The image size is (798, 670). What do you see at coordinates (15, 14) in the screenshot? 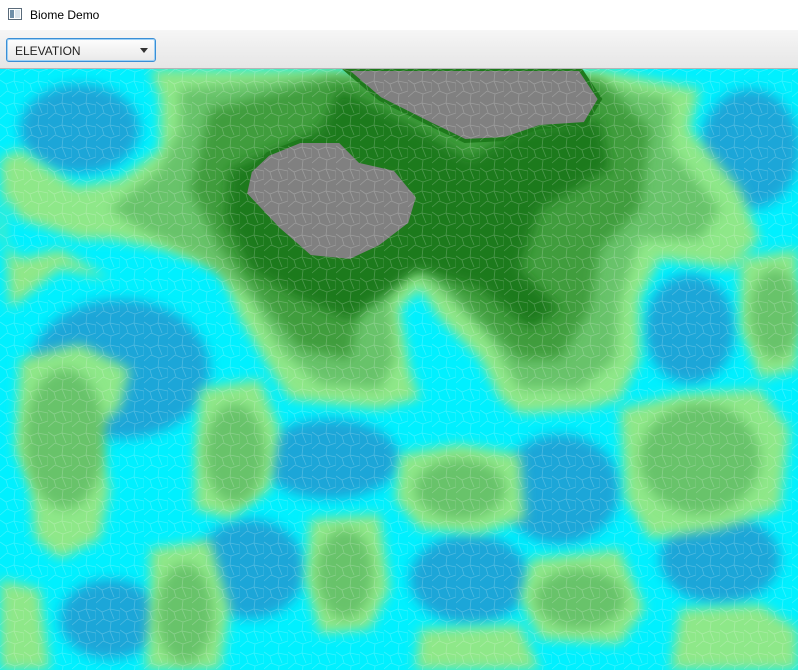
I see `window-app-icon` at bounding box center [15, 14].